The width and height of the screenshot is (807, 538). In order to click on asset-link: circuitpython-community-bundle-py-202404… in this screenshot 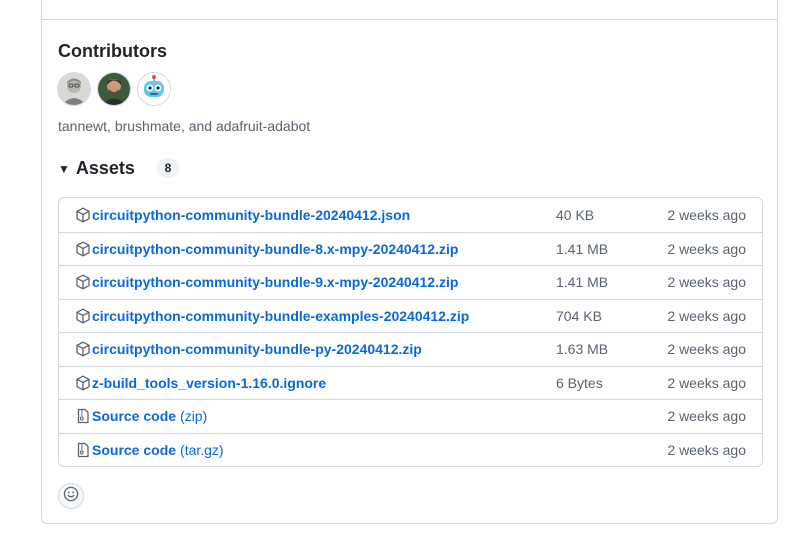, I will do `click(248, 349)`.